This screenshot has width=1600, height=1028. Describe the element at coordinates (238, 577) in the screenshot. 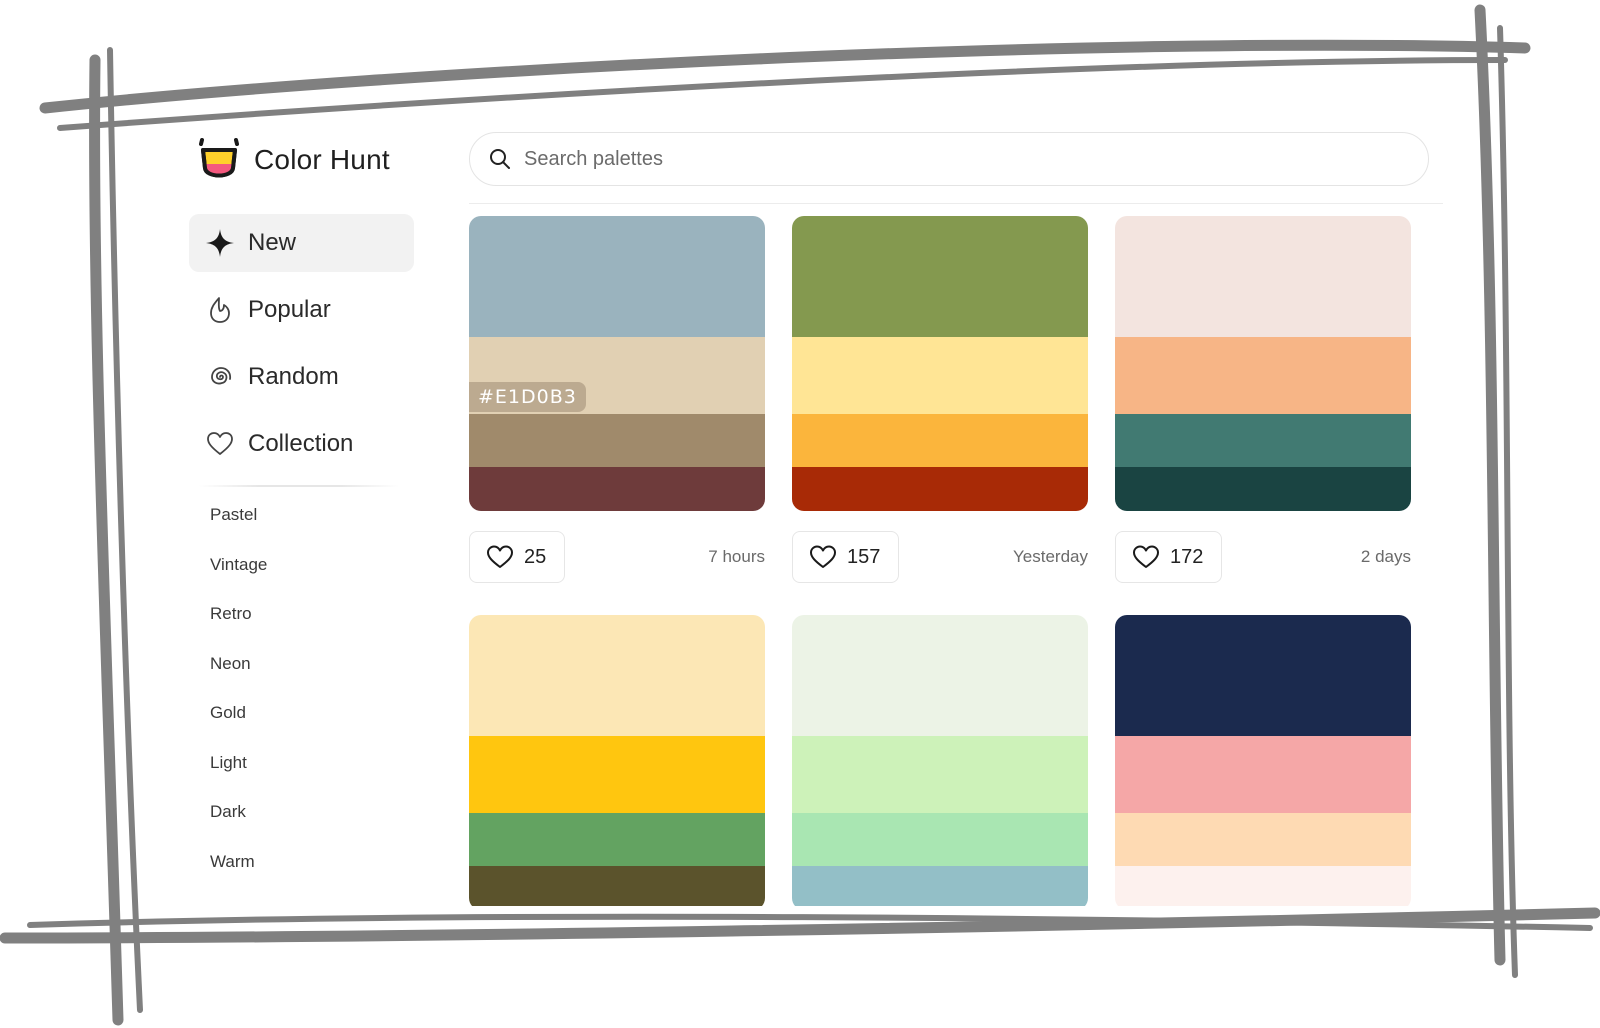

I see `tag-vintage: Vintage` at that location.